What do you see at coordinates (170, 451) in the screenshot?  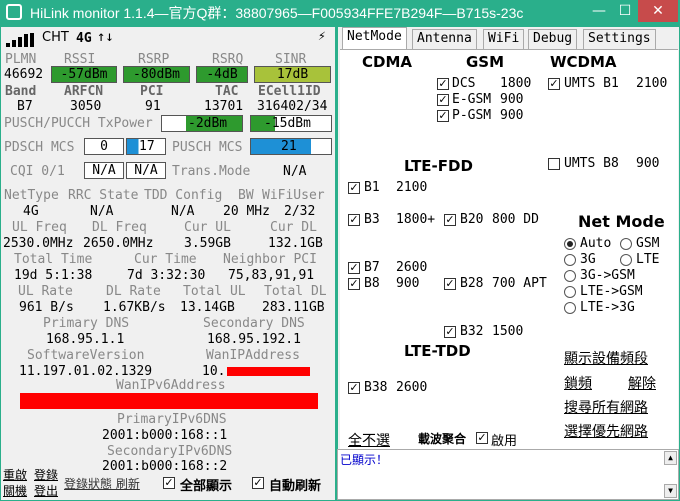 I see `s6dns-label: SecondaryIPv6DNS` at bounding box center [170, 451].